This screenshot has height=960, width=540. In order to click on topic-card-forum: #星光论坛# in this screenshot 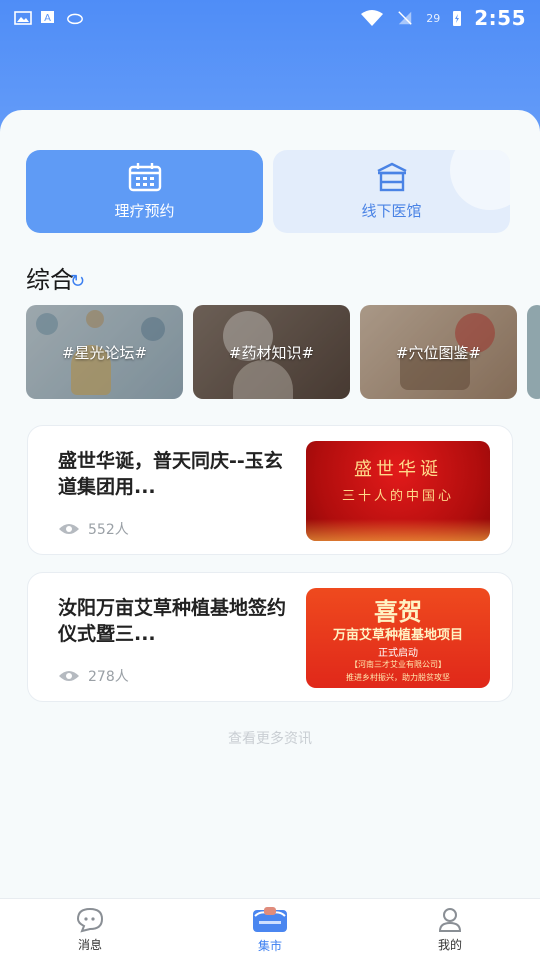, I will do `click(104, 352)`.